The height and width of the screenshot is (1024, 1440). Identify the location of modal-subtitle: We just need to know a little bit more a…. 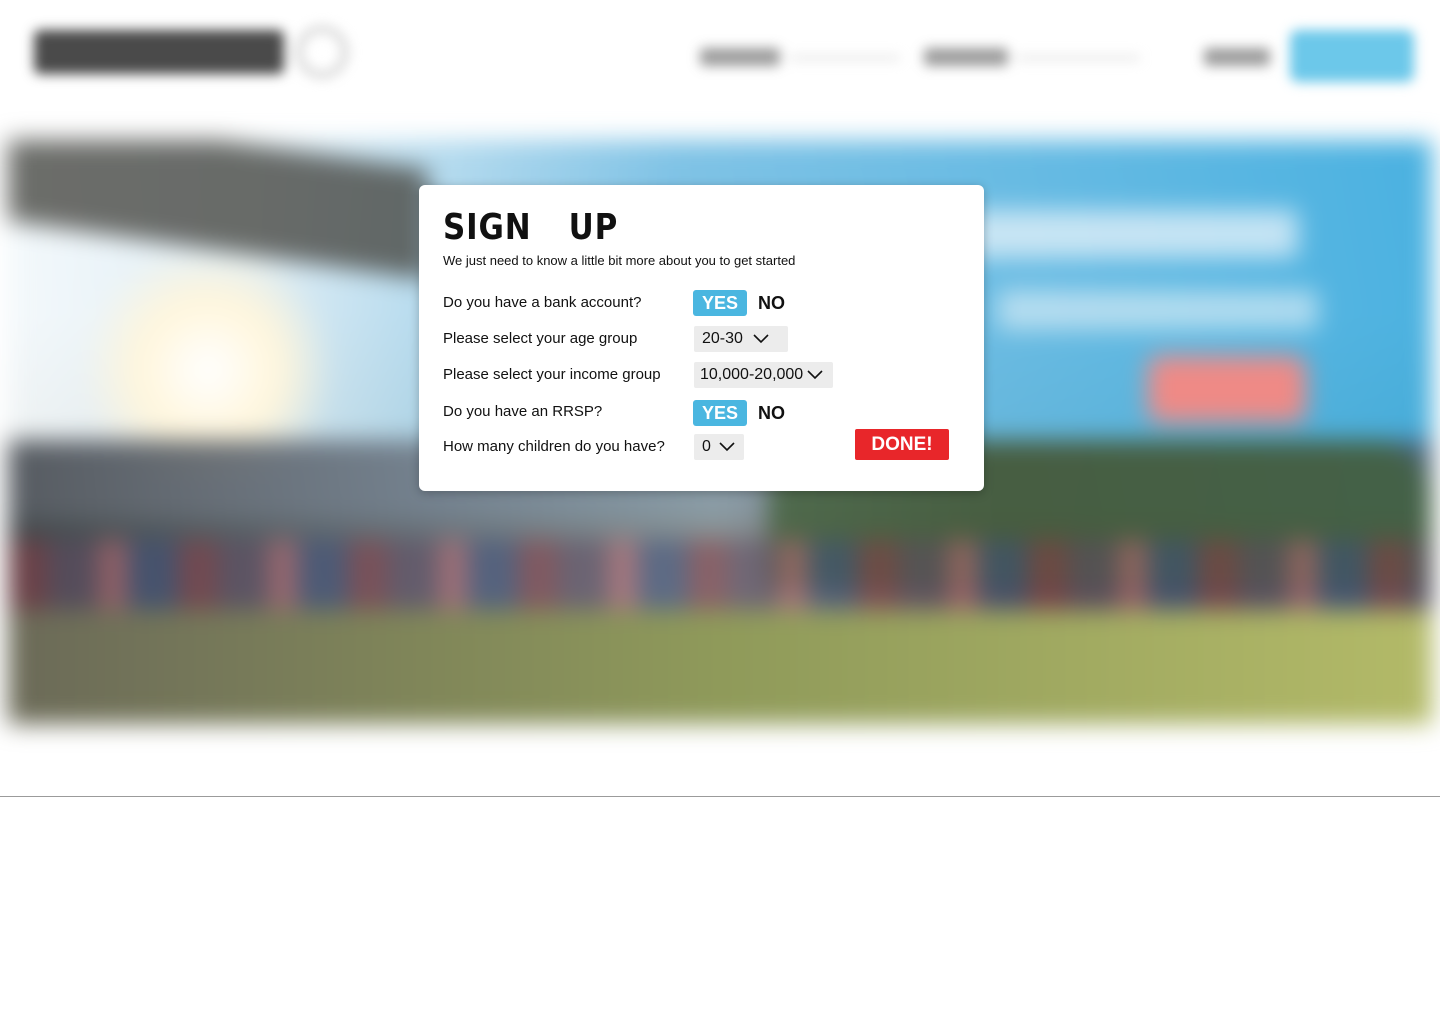
(619, 260).